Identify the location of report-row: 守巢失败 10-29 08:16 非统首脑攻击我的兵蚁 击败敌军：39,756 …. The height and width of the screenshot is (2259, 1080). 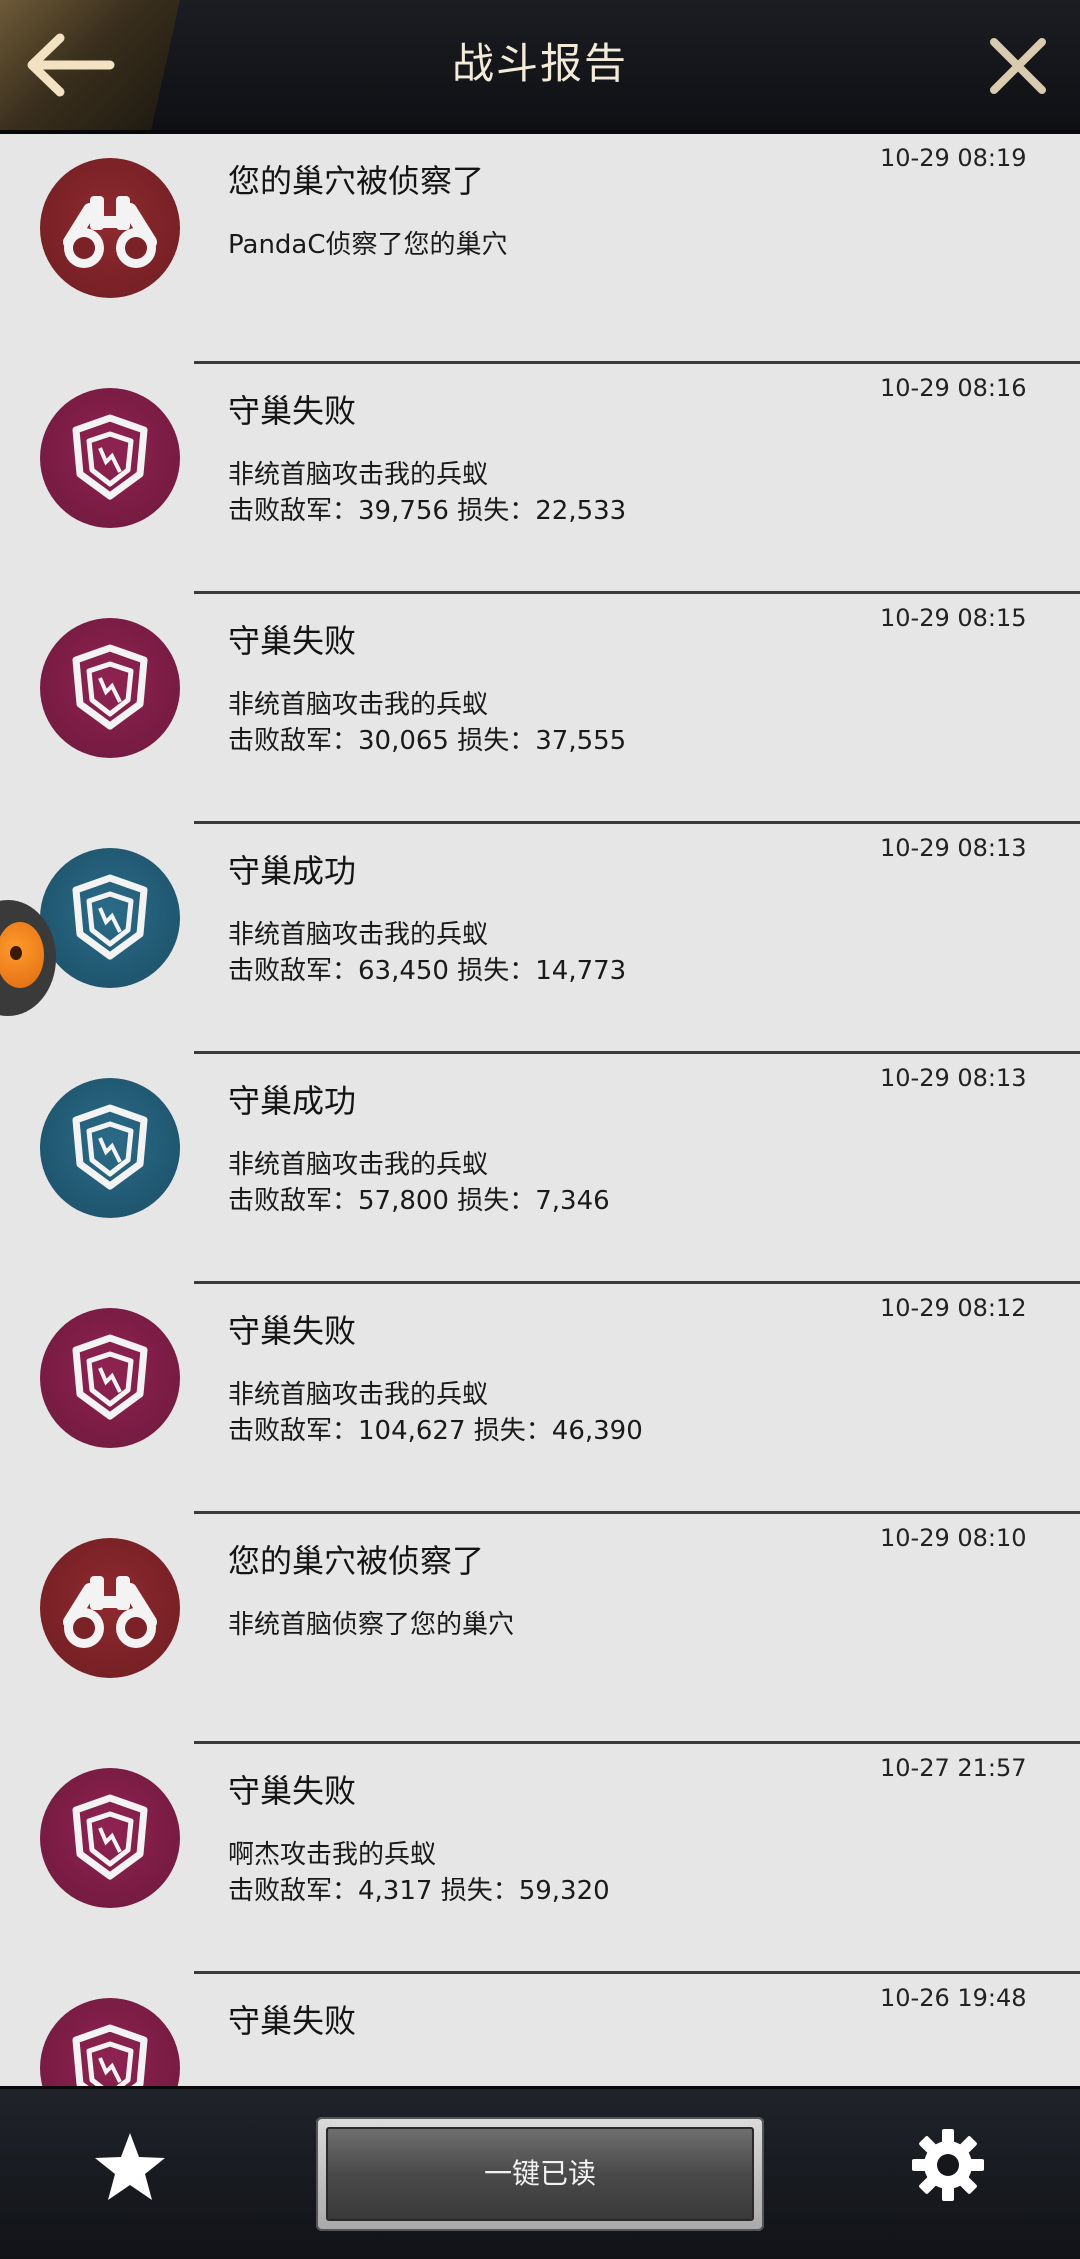
(540, 479).